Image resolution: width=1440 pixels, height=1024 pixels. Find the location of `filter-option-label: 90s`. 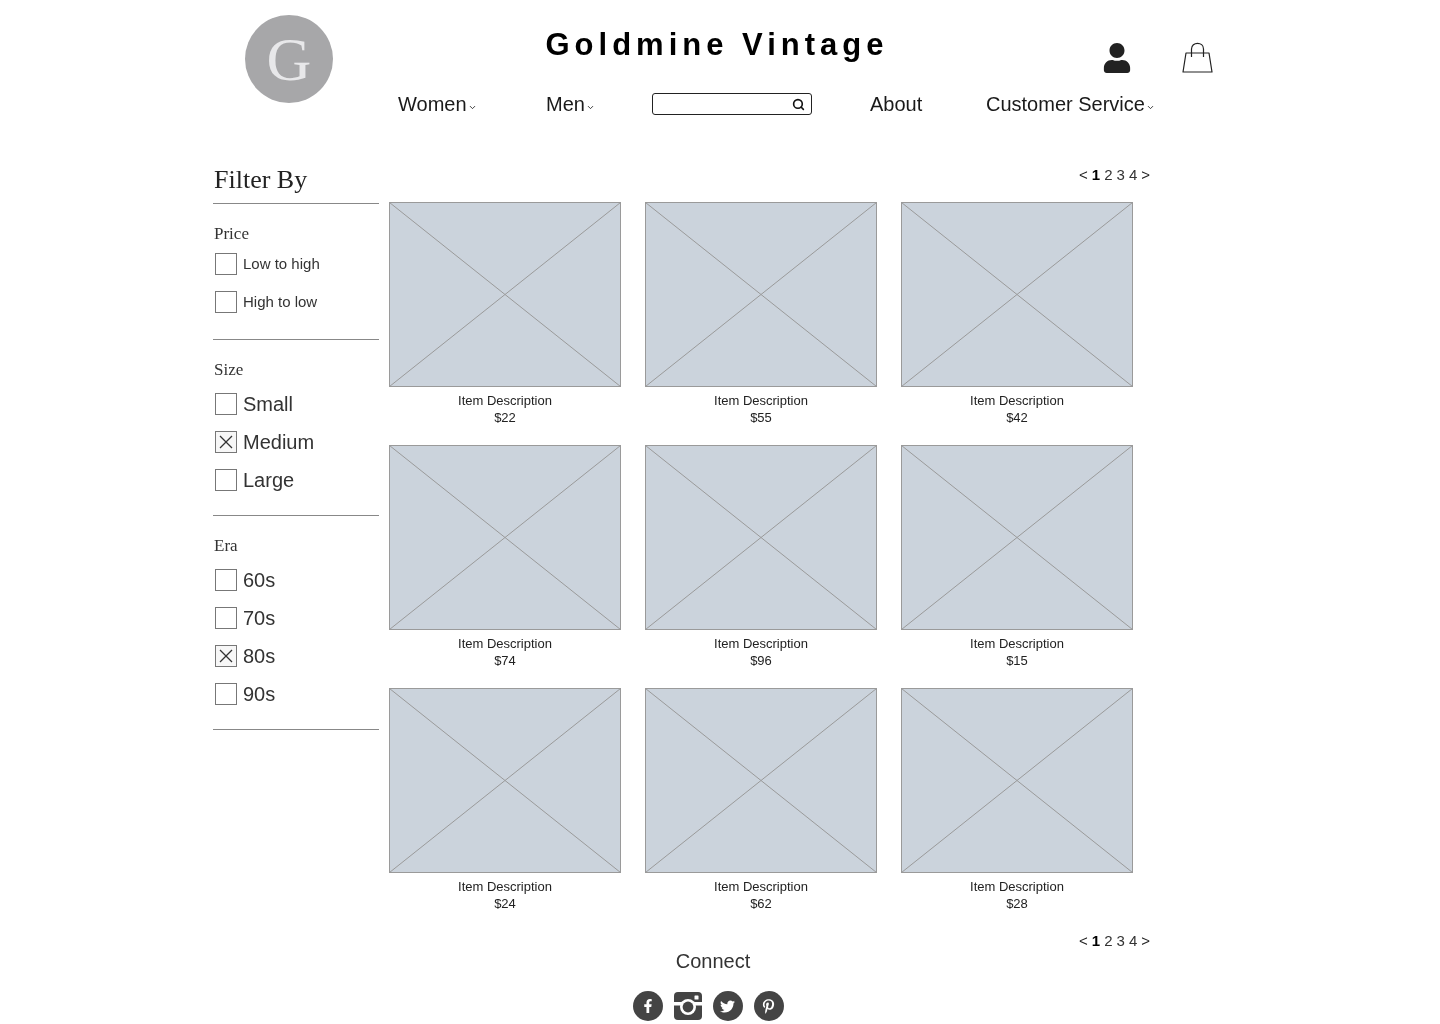

filter-option-label: 90s is located at coordinates (259, 694).